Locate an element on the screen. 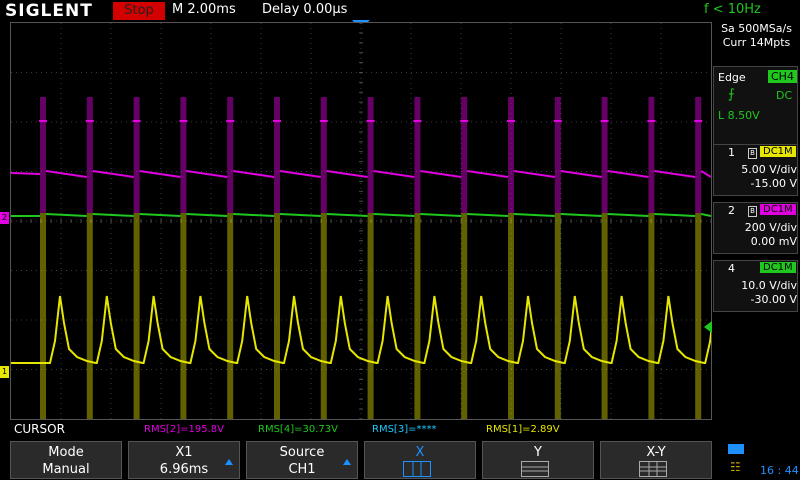  channel-offset: 0.00 mV is located at coordinates (773, 241).